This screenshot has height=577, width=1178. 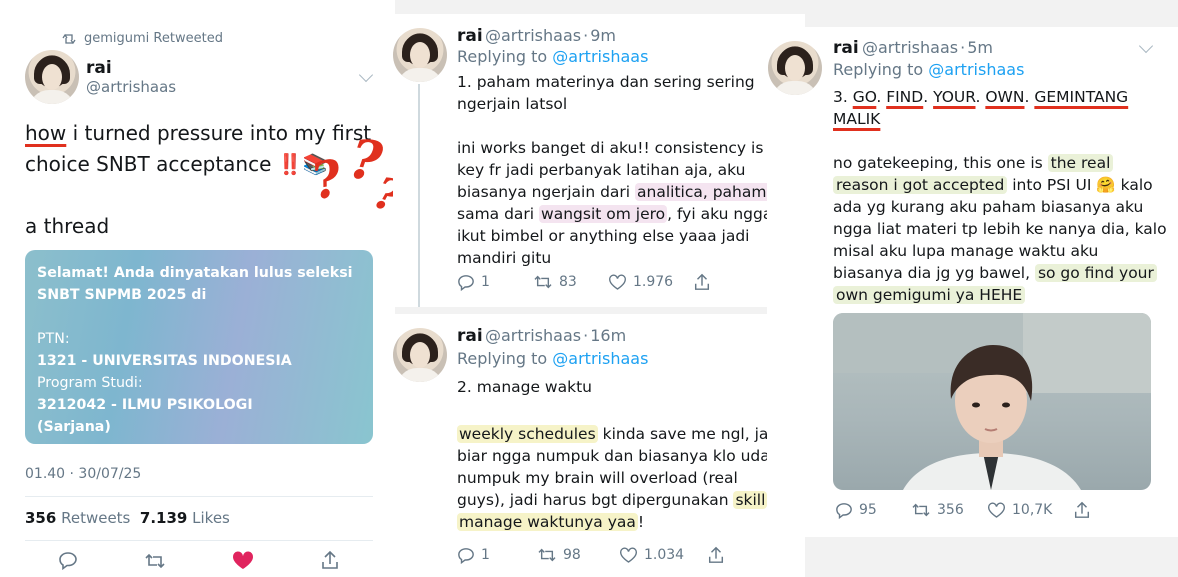 I want to click on card-ptn-value: 1321 - UNIVERSITAS INDONESIA, so click(x=164, y=361).